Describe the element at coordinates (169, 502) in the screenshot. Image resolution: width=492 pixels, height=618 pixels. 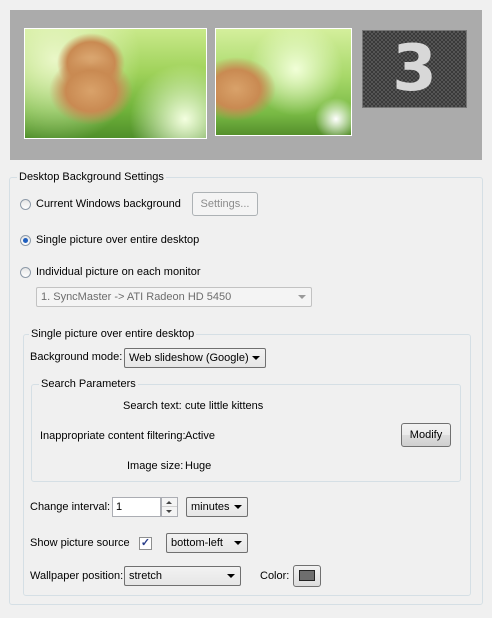
I see `arrow-up-icon` at that location.